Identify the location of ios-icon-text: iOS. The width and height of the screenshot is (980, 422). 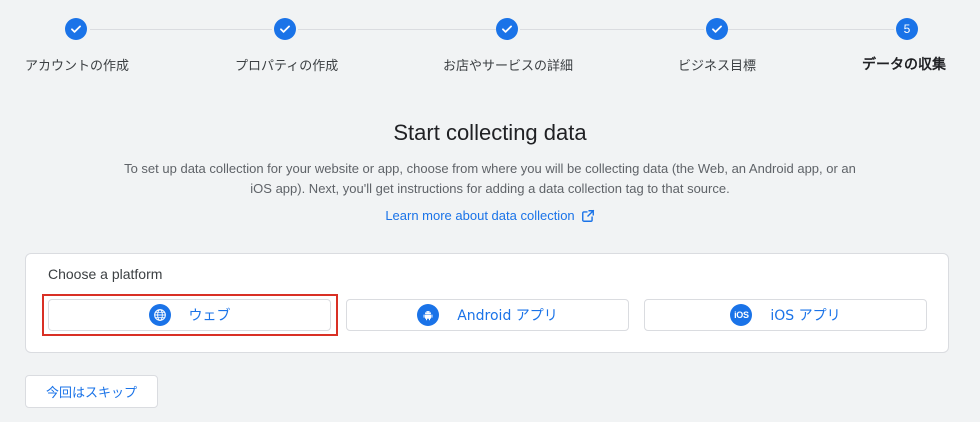
(741, 315).